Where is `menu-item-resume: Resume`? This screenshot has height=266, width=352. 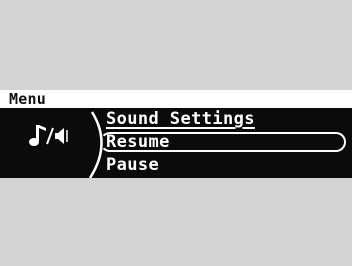
menu-item-resume: Resume is located at coordinates (138, 142).